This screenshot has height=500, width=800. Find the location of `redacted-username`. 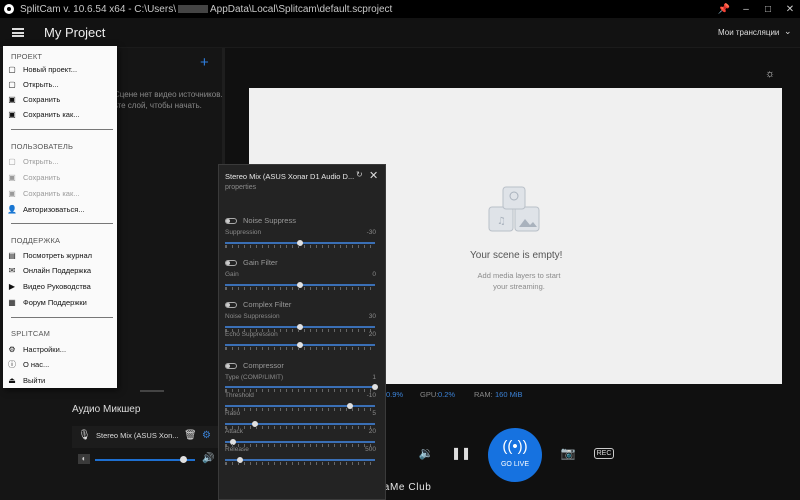

redacted-username is located at coordinates (192, 9).